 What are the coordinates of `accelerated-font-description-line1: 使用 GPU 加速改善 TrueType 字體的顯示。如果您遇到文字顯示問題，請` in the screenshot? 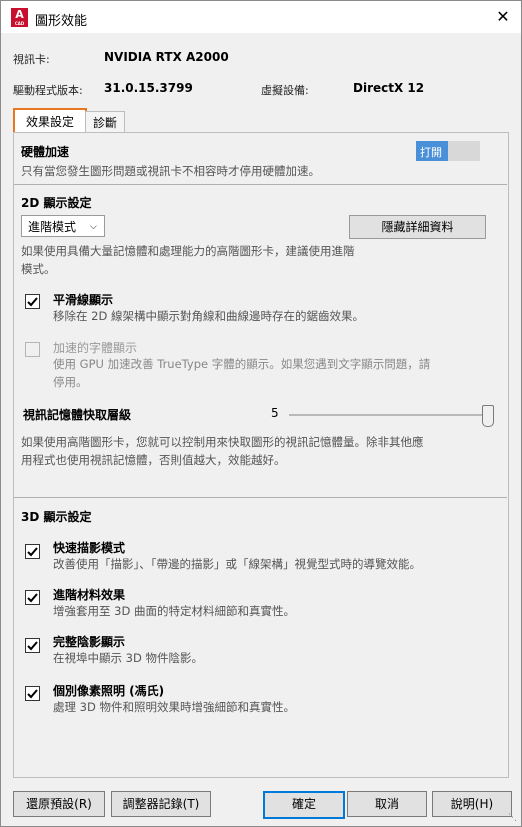 It's located at (242, 364).